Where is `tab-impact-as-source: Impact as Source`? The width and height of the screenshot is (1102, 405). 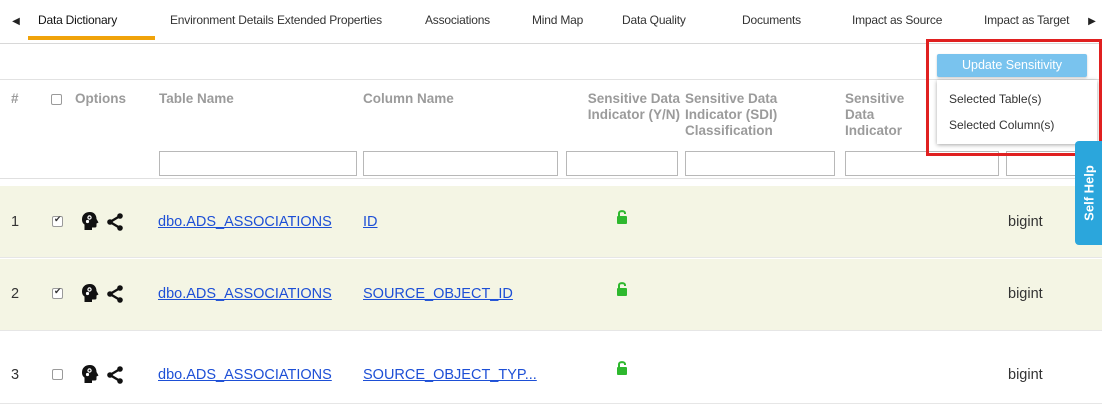 tab-impact-as-source: Impact as Source is located at coordinates (897, 20).